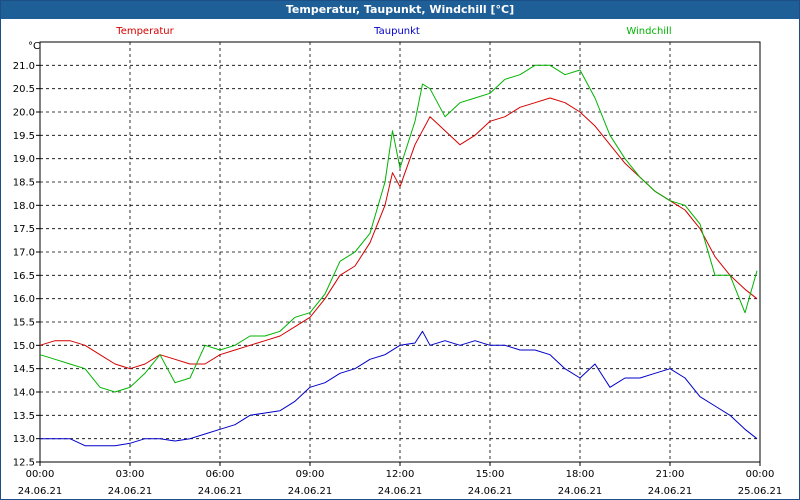 This screenshot has width=800, height=500. What do you see at coordinates (24, 183) in the screenshot?
I see `y-tick-label: 18.5` at bounding box center [24, 183].